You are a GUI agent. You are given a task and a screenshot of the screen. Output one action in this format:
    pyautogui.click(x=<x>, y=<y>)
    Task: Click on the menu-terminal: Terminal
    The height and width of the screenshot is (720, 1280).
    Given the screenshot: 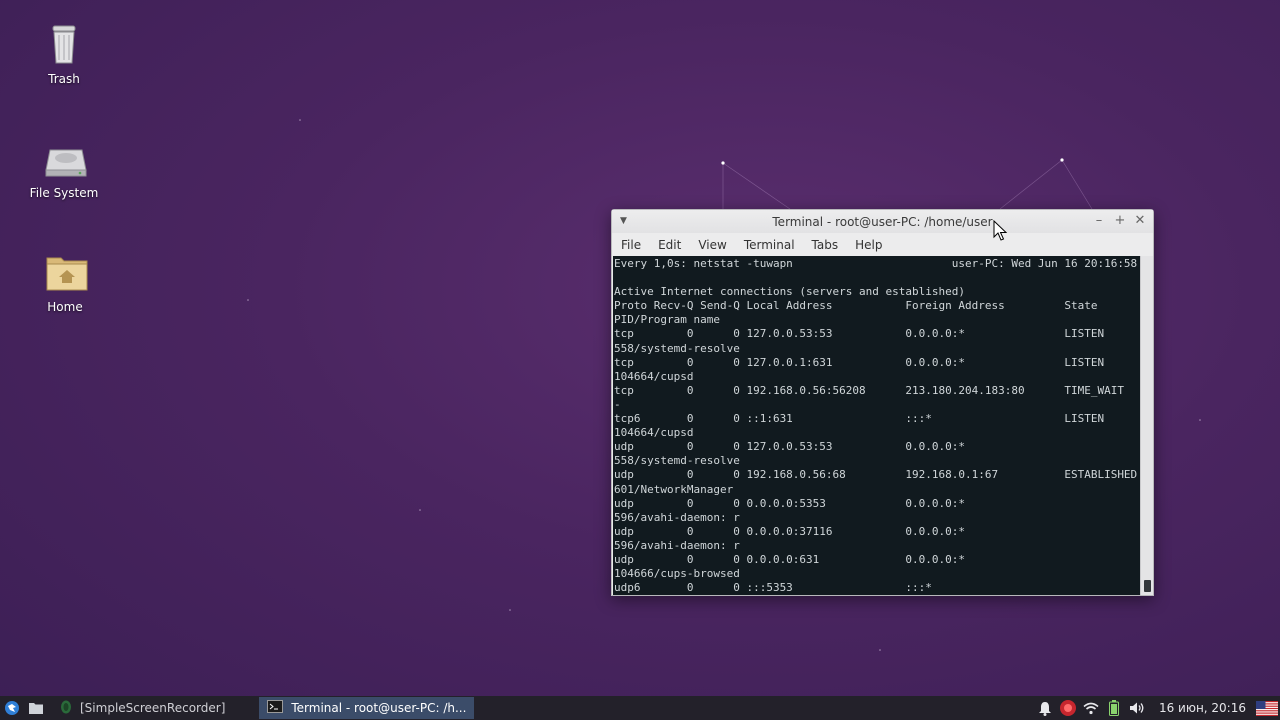 What is the action you would take?
    pyautogui.click(x=769, y=245)
    